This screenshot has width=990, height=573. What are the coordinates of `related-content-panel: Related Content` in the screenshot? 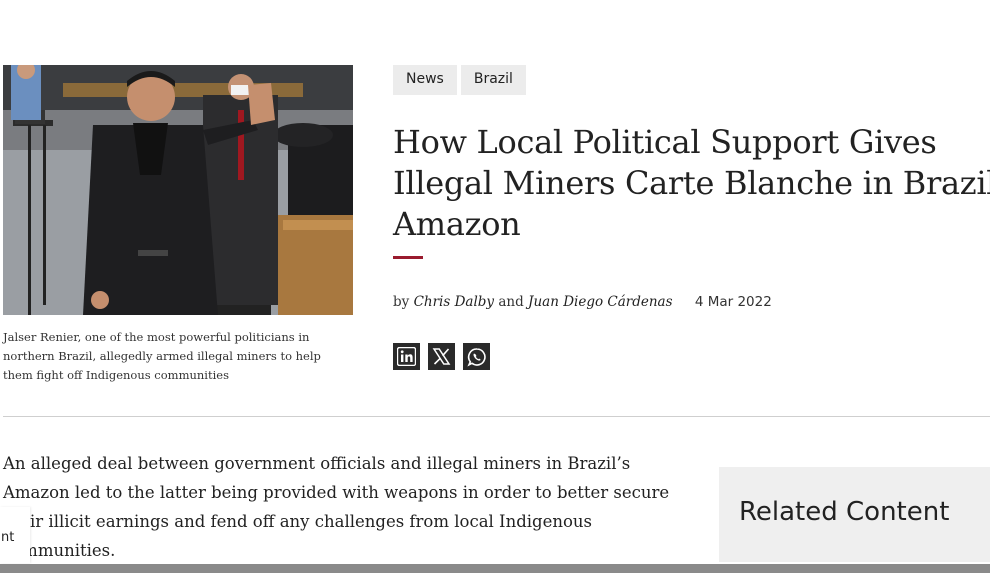 It's located at (854, 514).